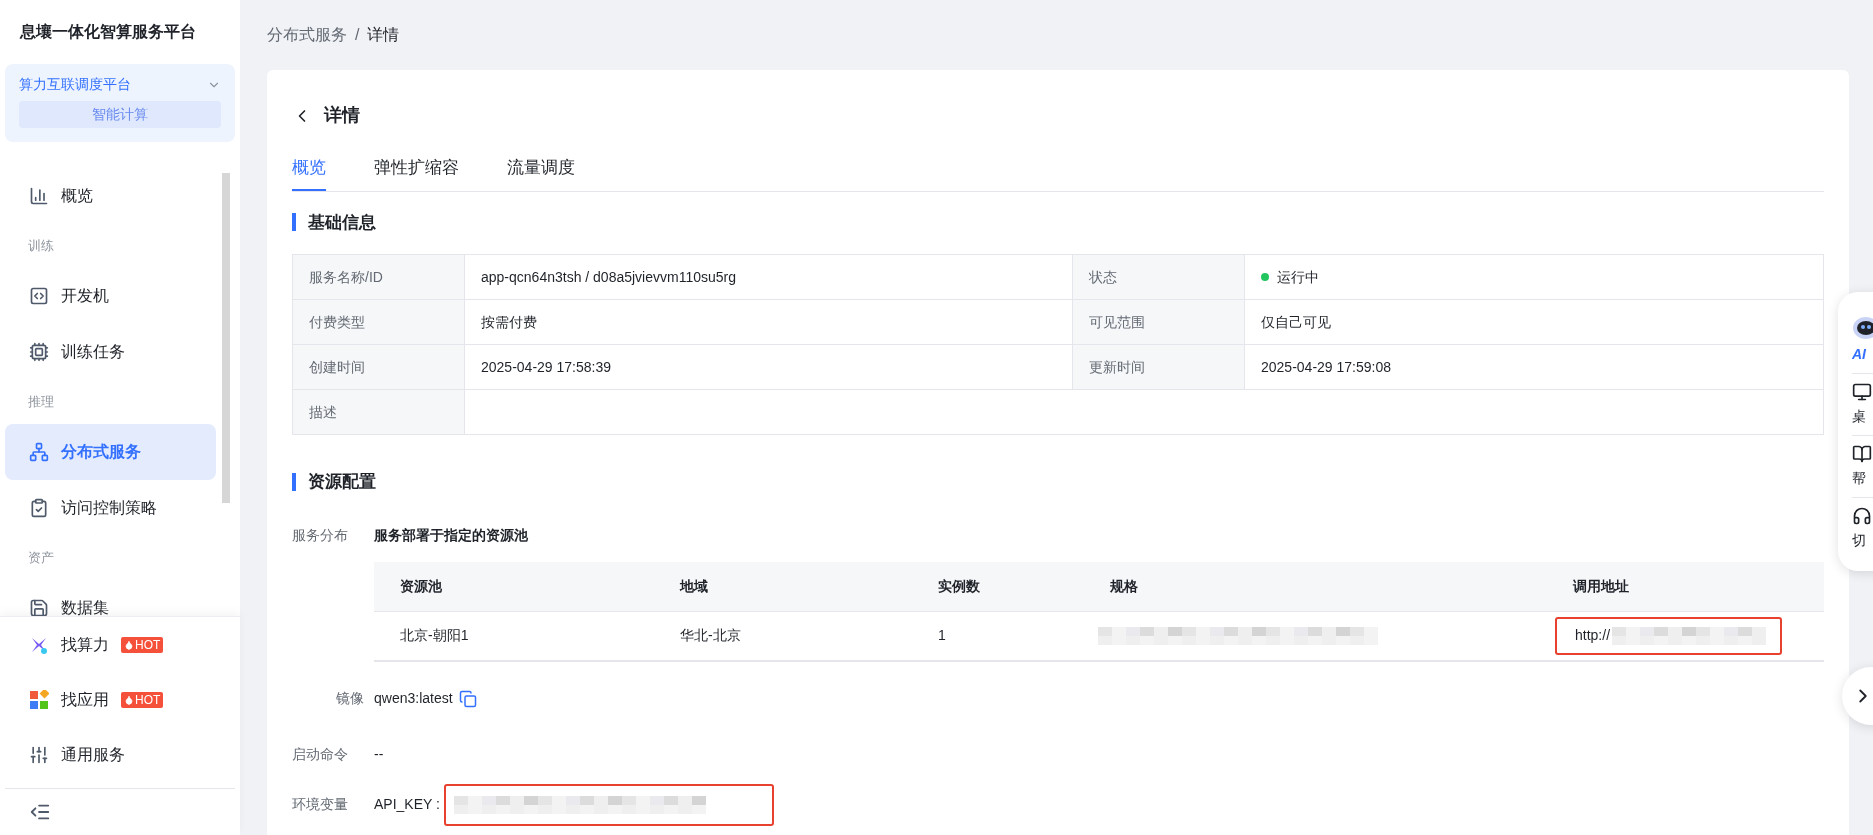  I want to click on breadcrumb-item: 分布式服务, so click(307, 35).